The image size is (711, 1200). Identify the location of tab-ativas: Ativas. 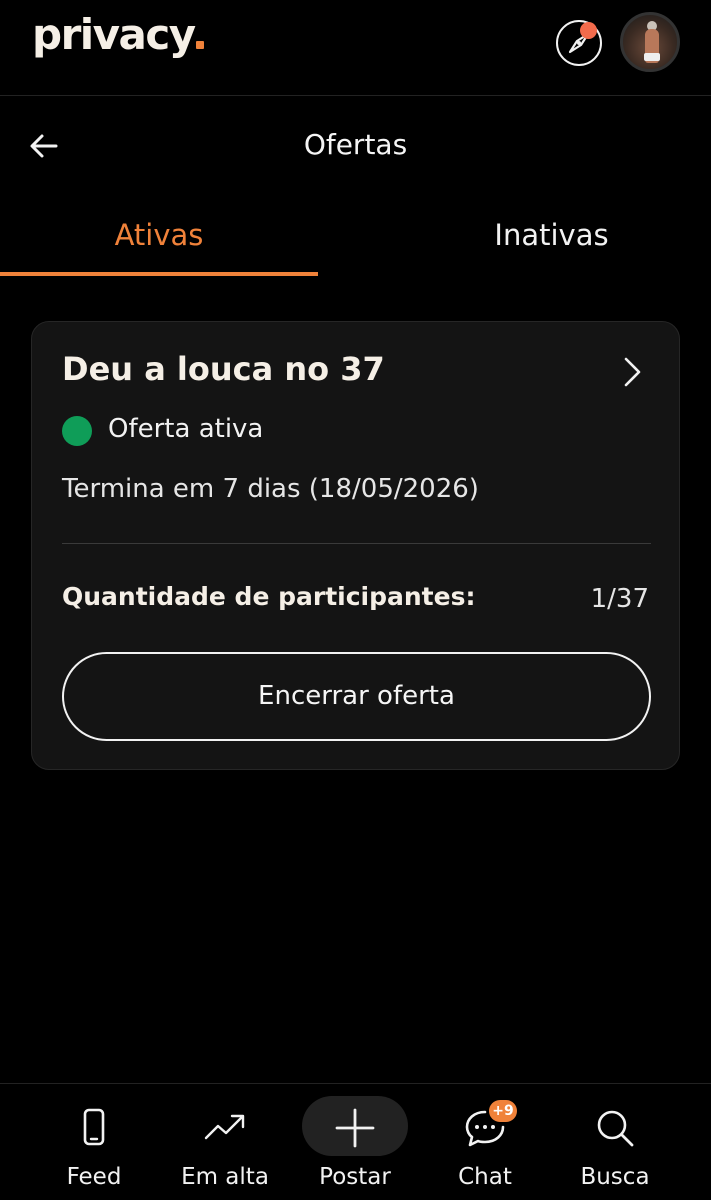
(159, 247).